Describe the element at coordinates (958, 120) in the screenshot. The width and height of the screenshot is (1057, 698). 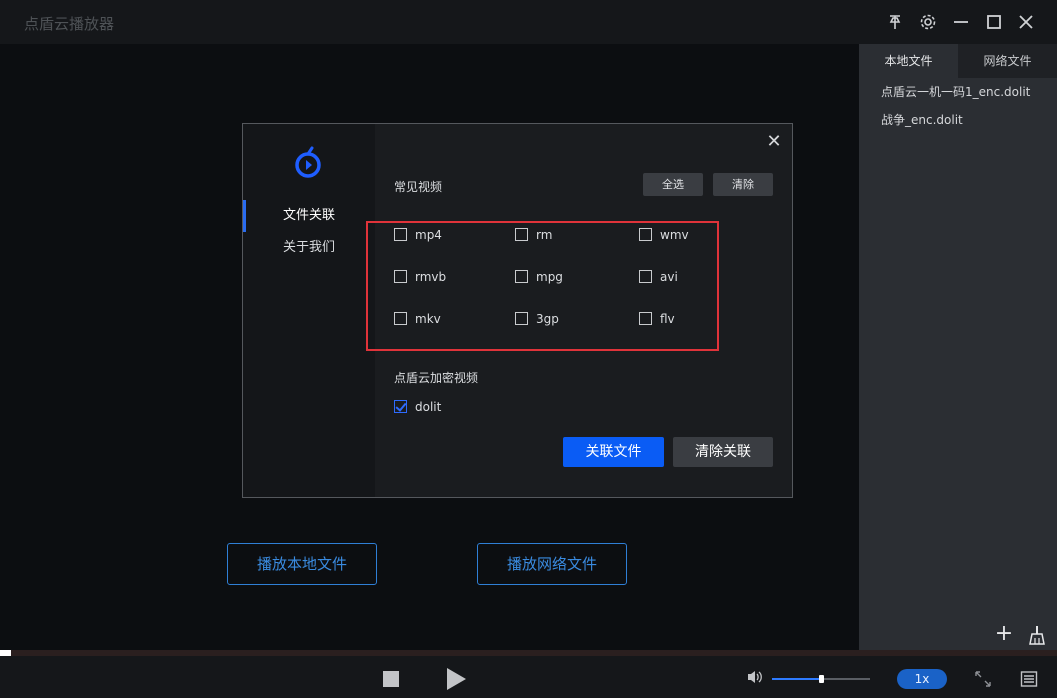
I see `playlist-item: 战争_enc.dolit` at that location.